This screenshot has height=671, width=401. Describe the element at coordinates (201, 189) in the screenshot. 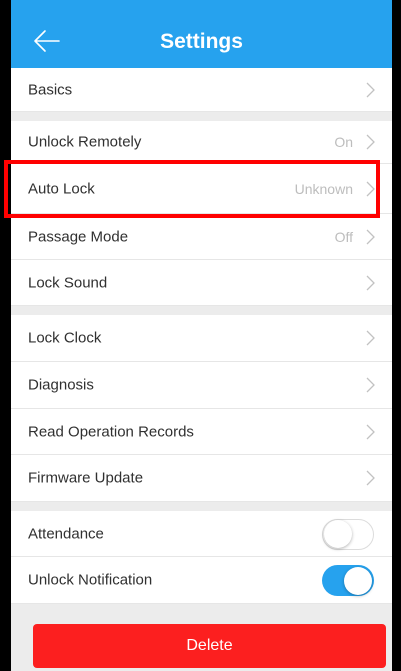

I see `settings-item-auto-lock: Auto Lock Unknown` at that location.